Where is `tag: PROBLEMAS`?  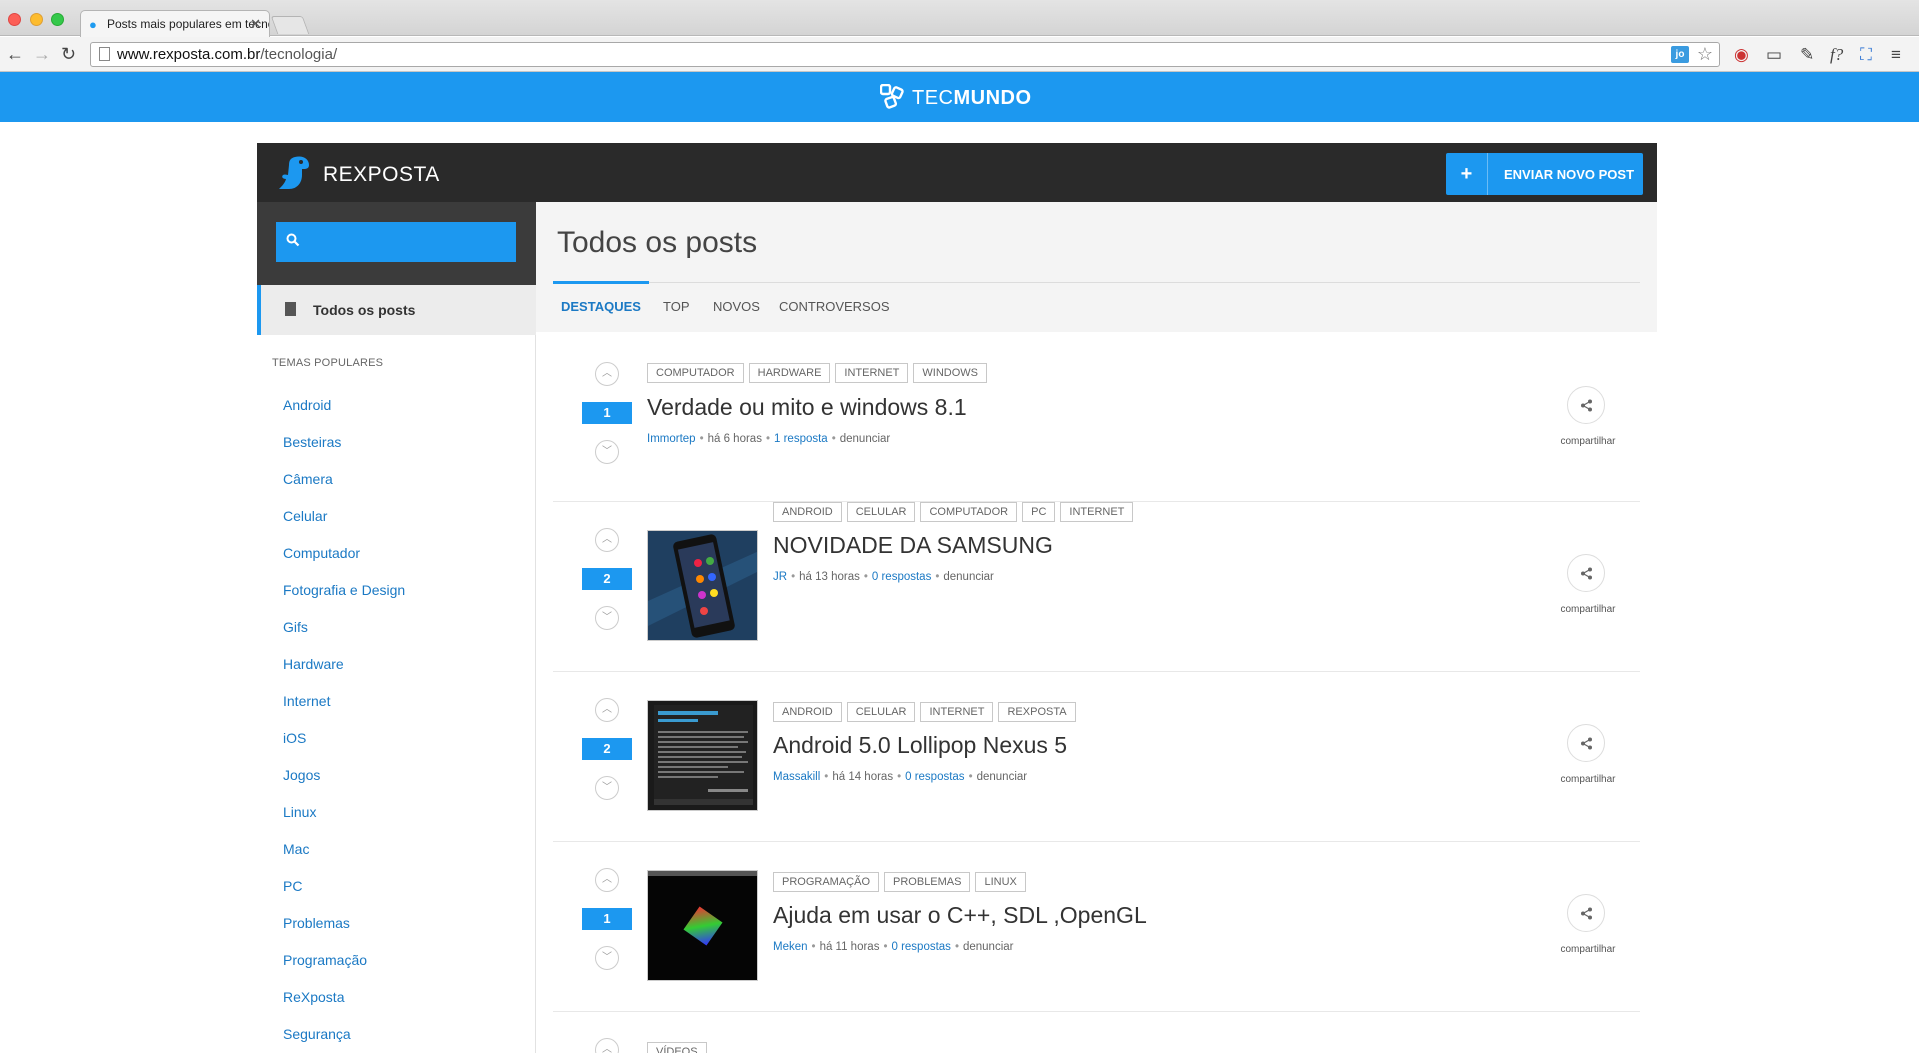 tag: PROBLEMAS is located at coordinates (927, 882).